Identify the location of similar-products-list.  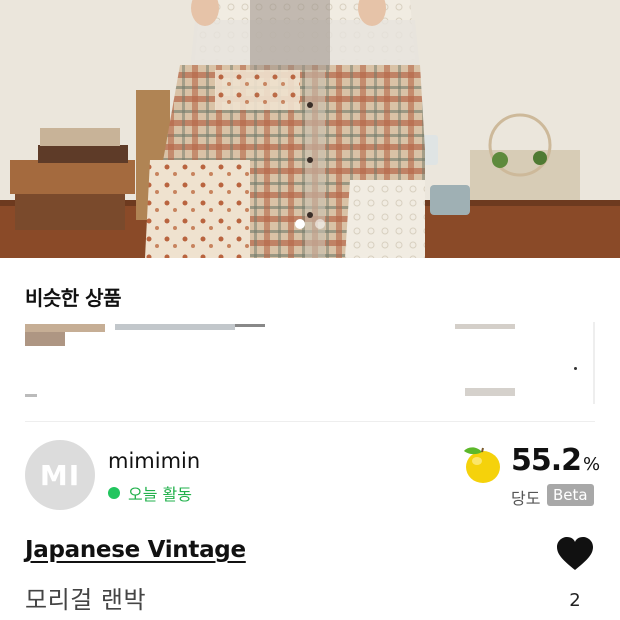
(310, 363).